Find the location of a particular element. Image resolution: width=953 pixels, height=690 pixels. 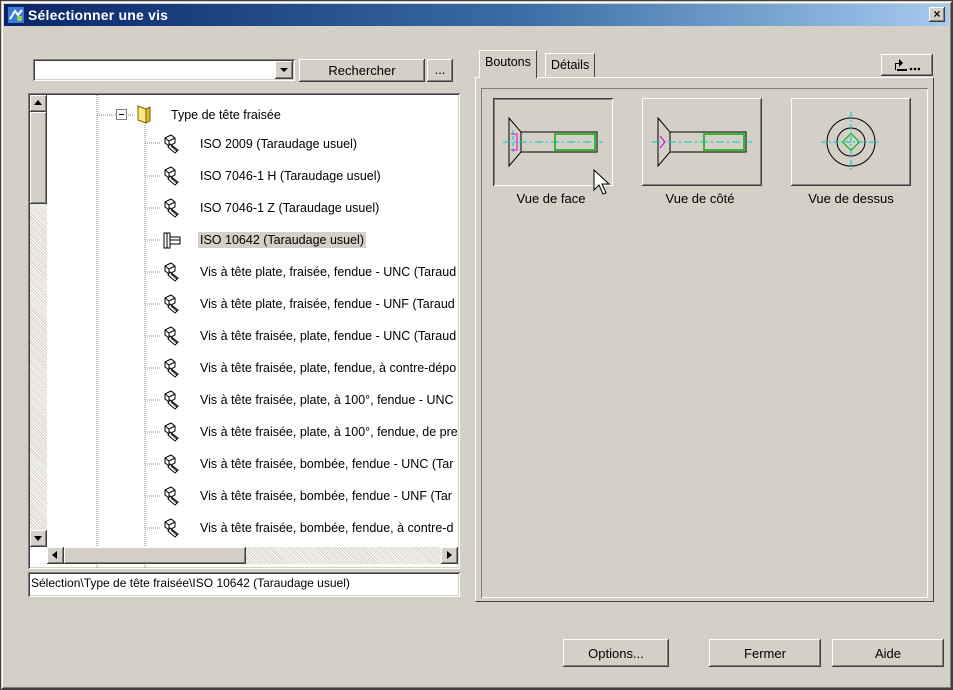

top-view-label: Vue de dessus is located at coordinates (851, 198).